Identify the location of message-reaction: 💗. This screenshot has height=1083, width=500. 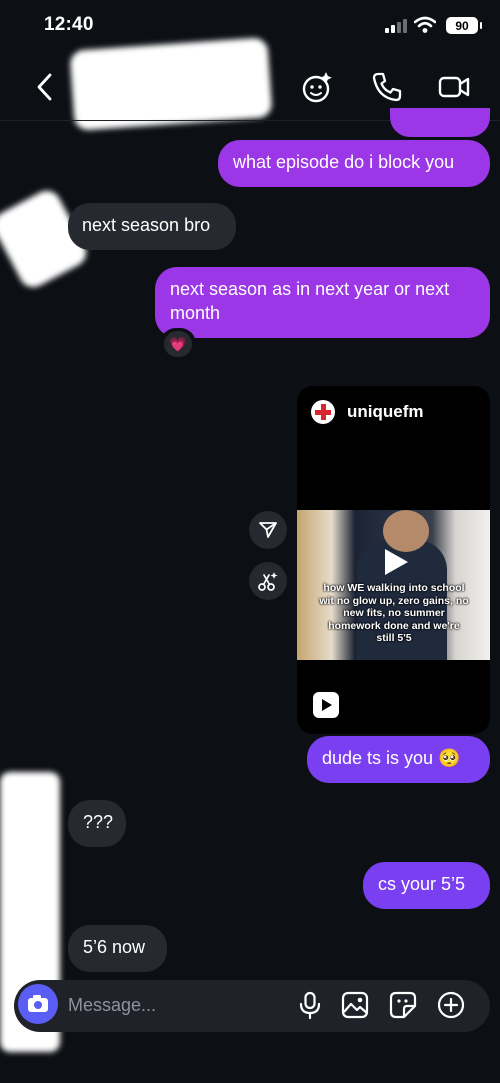
(178, 344).